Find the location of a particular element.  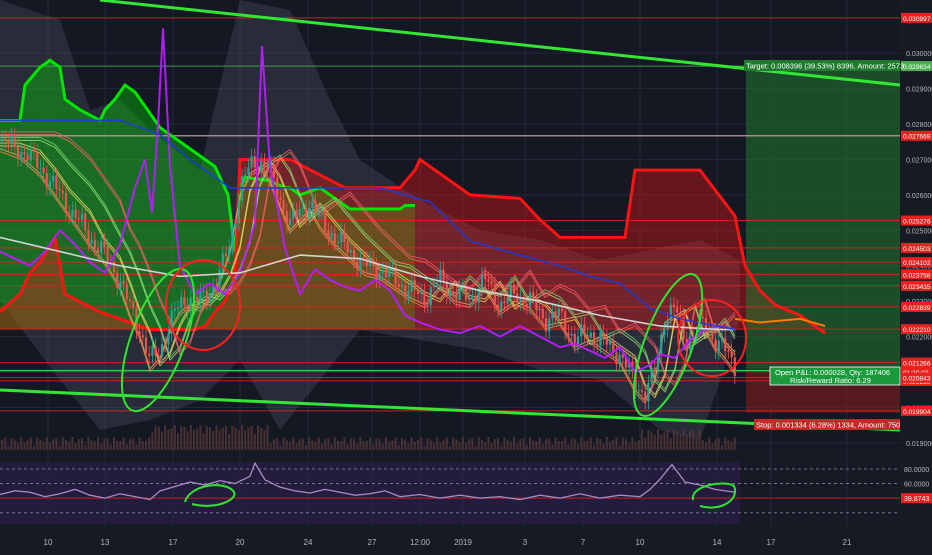

price-axis-tick-label: 0.030000 is located at coordinates (919, 54).